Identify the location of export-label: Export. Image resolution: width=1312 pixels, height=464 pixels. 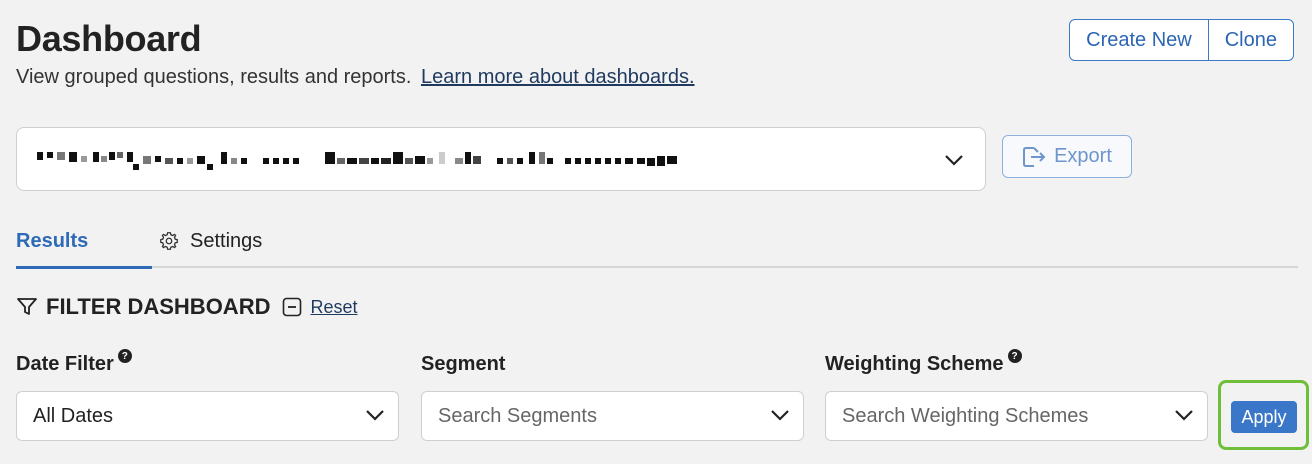
(1083, 156).